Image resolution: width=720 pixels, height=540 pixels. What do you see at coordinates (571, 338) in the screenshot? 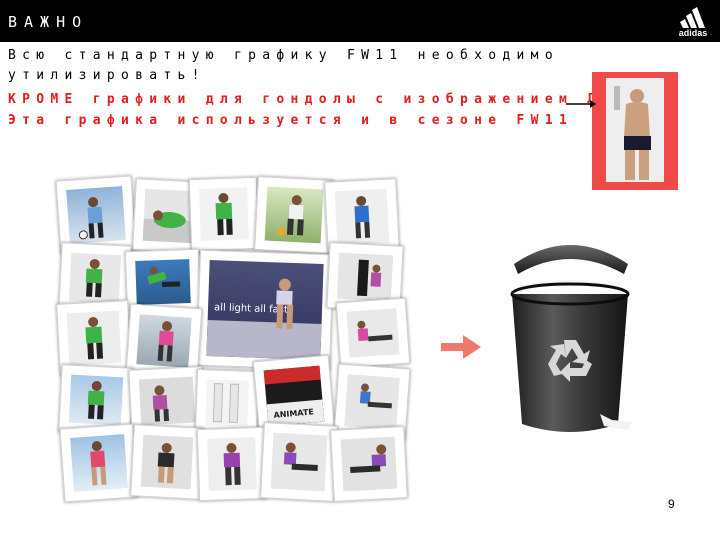
I see `recycle-bin-icon` at bounding box center [571, 338].